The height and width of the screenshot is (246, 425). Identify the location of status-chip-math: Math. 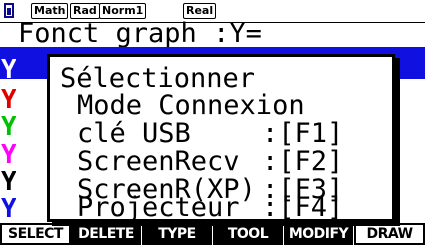
(50, 11).